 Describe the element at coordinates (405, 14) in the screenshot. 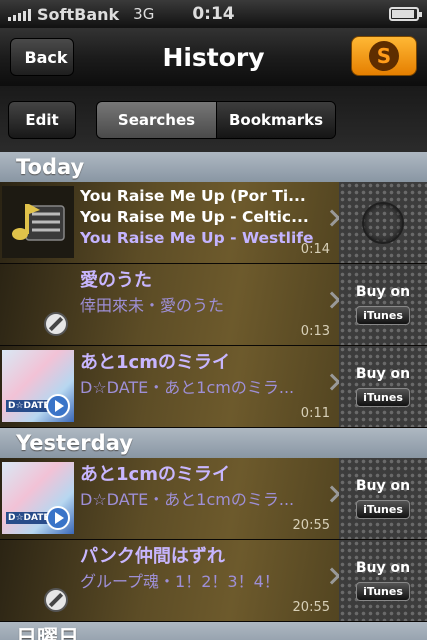

I see `battery-icon` at that location.